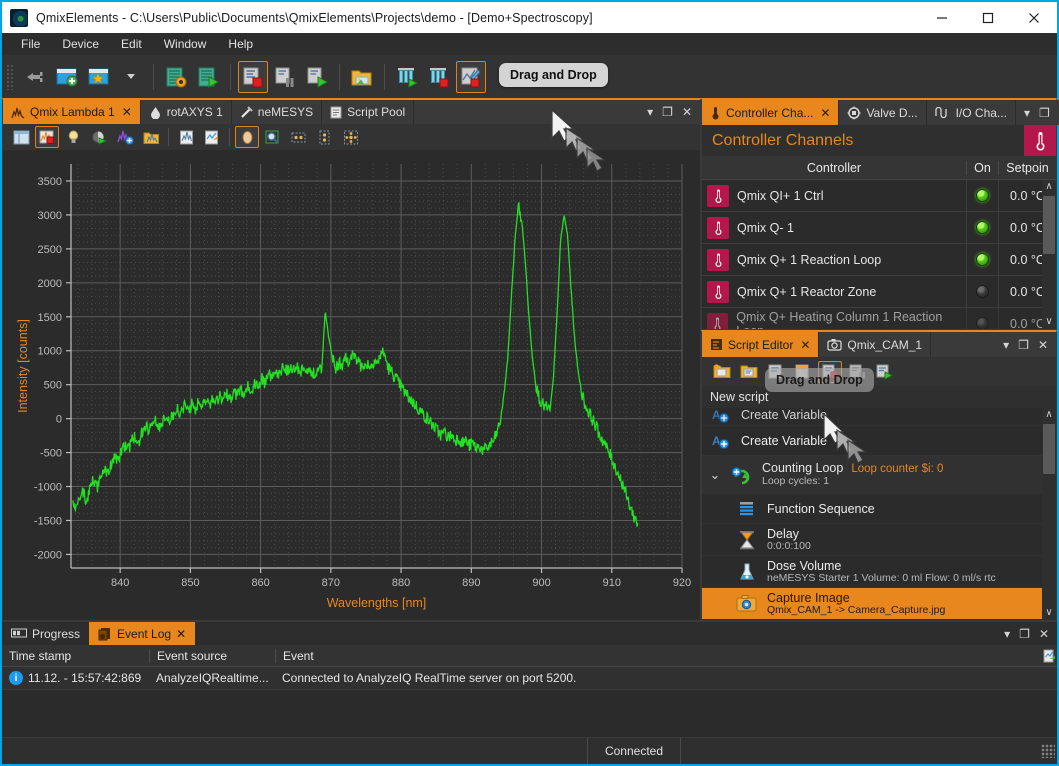 This screenshot has width=1059, height=766. Describe the element at coordinates (185, 44) in the screenshot. I see `menu-item-window: Window` at that location.